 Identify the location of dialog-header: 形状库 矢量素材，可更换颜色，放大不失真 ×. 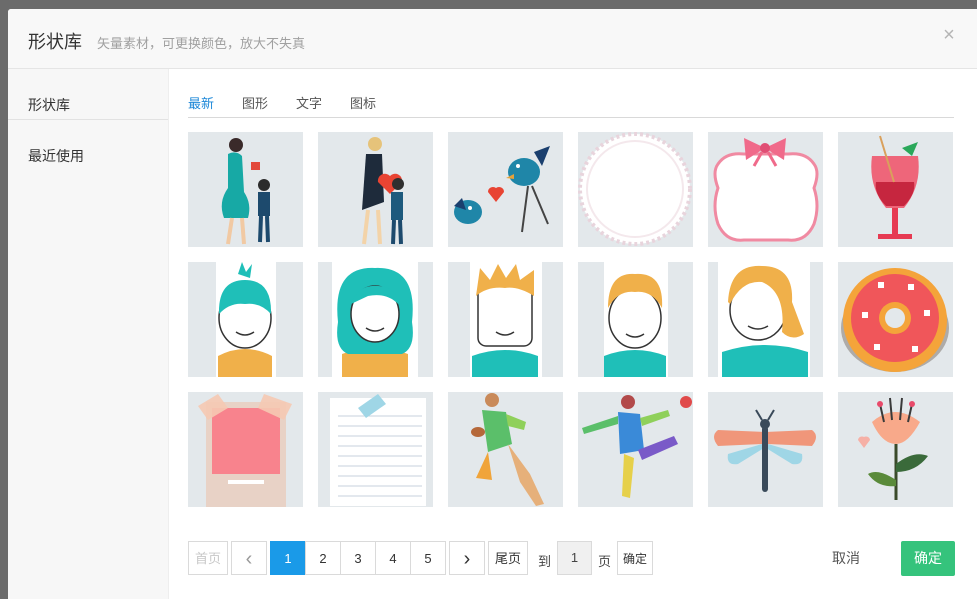
(492, 39).